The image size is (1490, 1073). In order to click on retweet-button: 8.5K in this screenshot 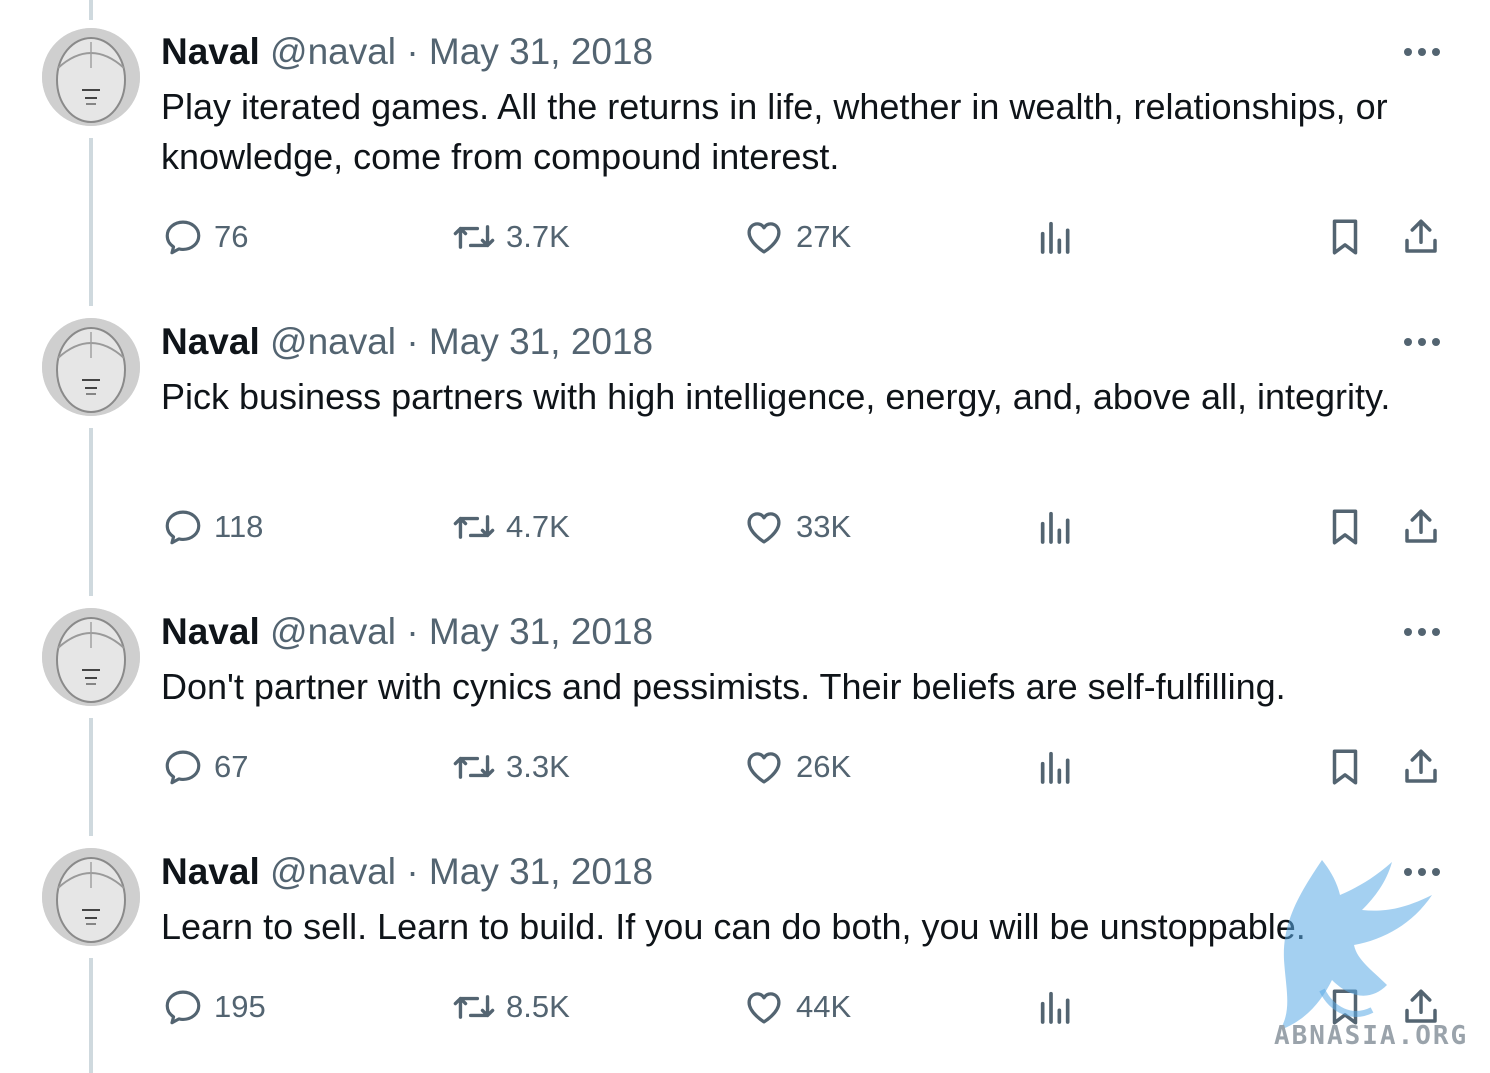, I will do `click(511, 1007)`.